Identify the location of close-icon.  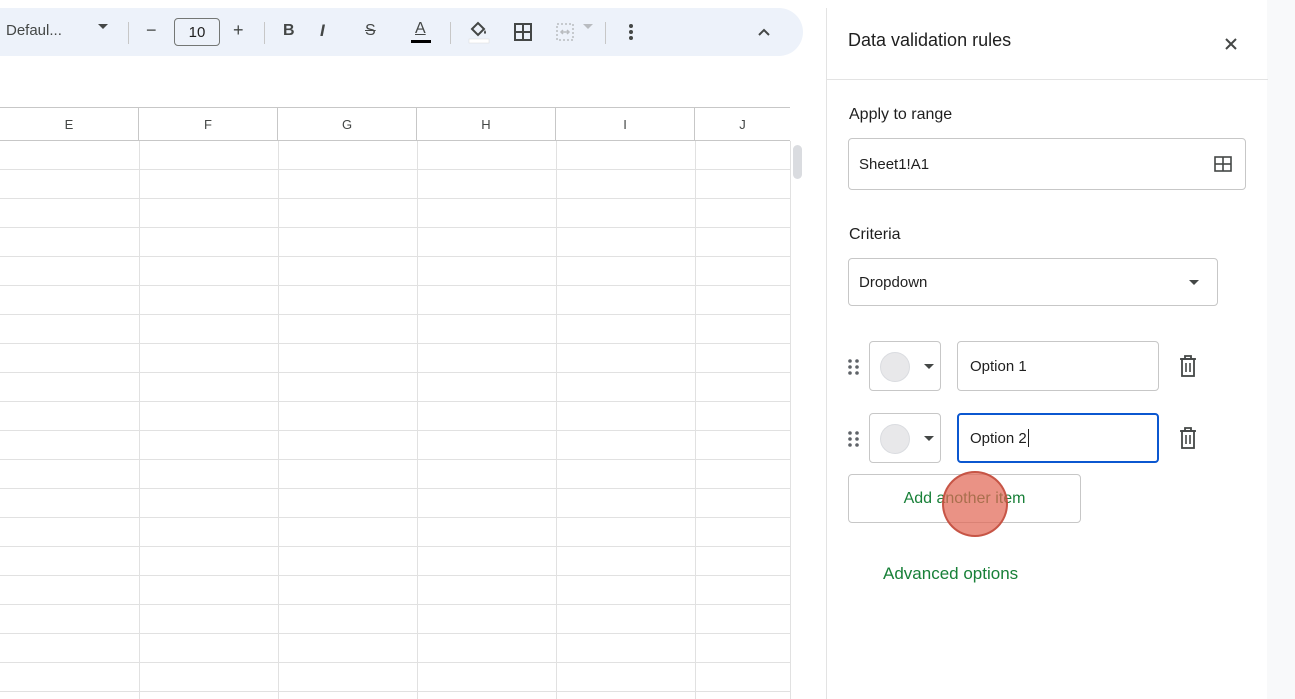
(1231, 44).